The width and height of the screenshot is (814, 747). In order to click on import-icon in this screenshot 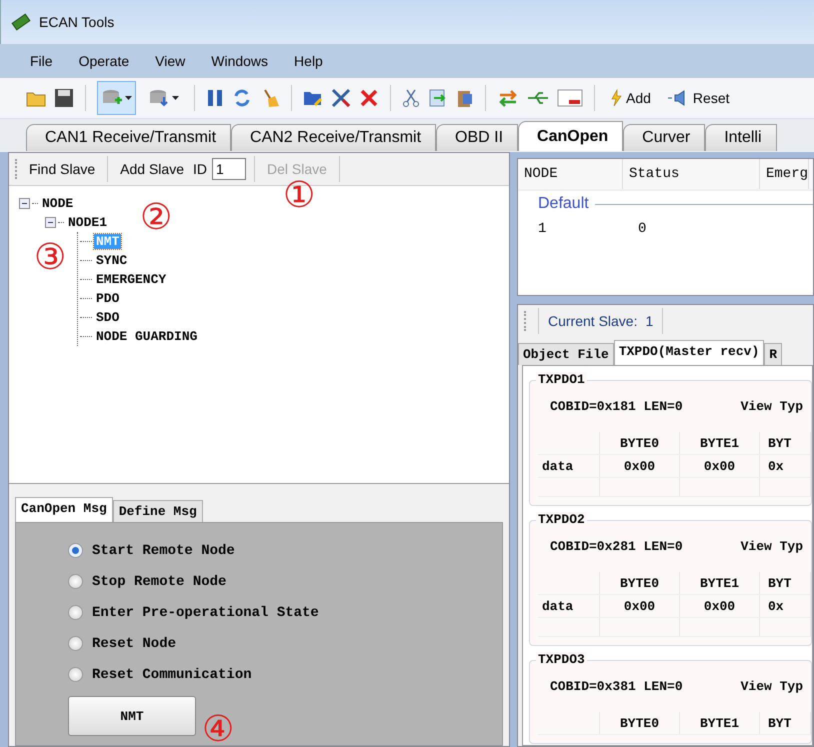, I will do `click(438, 98)`.